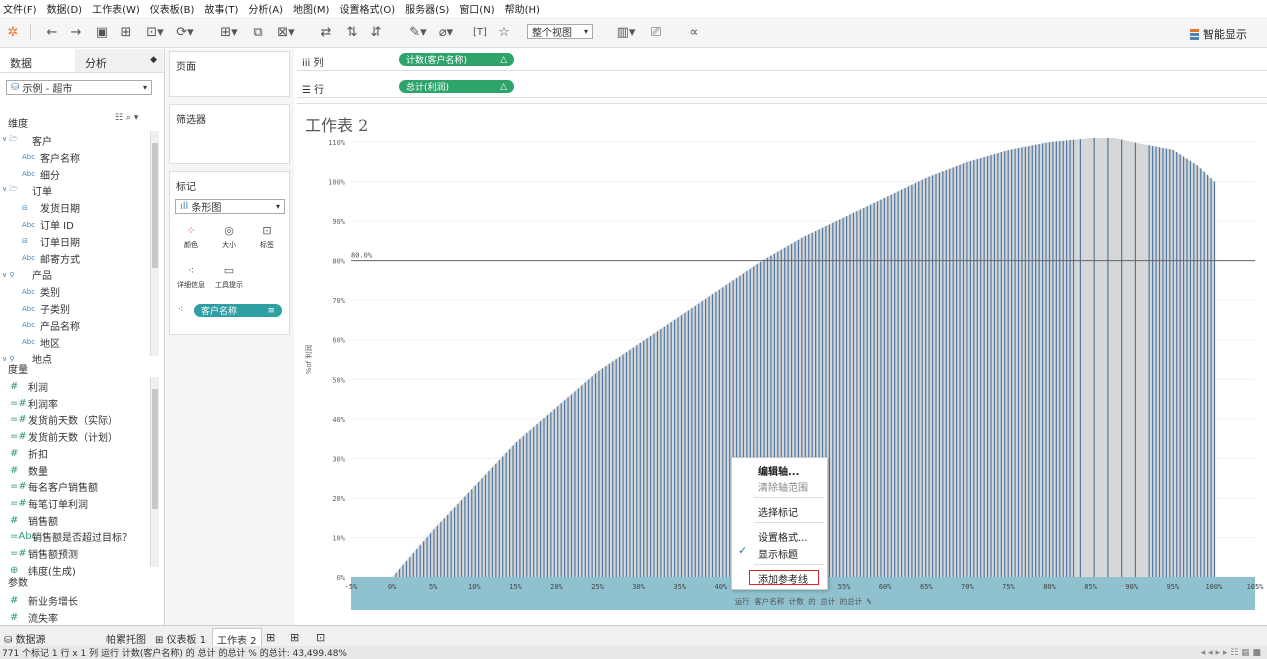 The height and width of the screenshot is (659, 1267). What do you see at coordinates (102, 32) in the screenshot?
I see `save-icon: ▣` at bounding box center [102, 32].